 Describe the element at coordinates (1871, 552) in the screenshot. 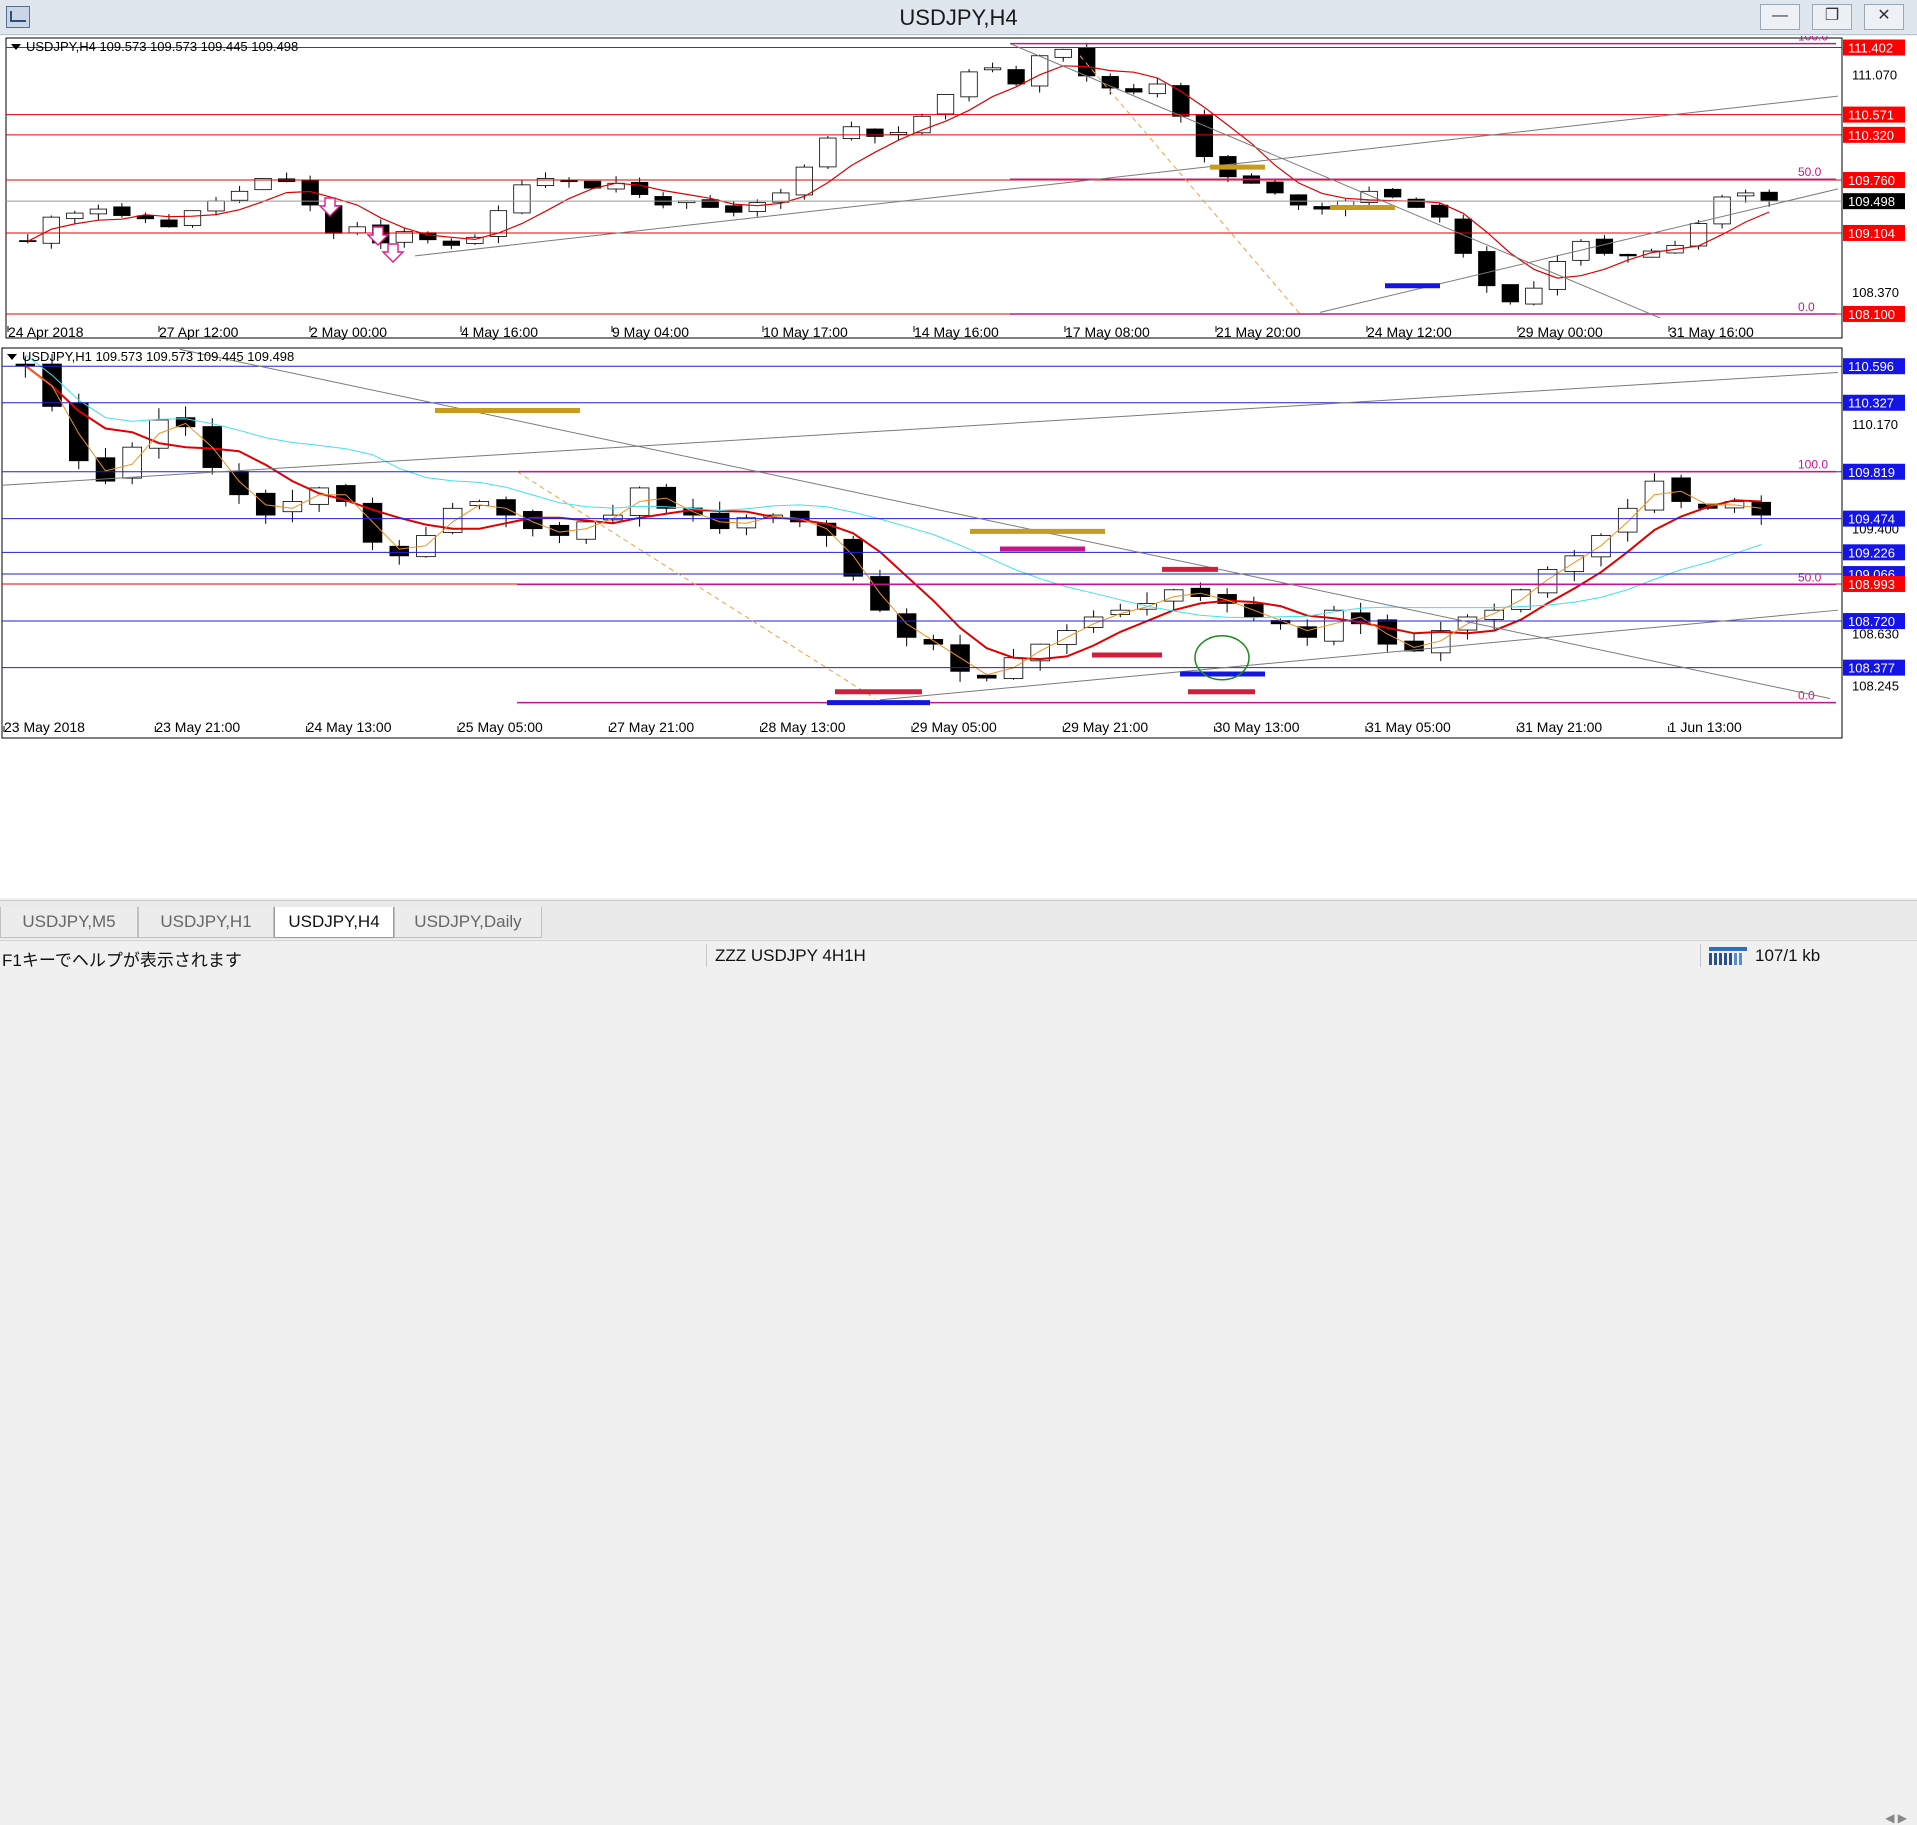

I see `price-label: 109.226` at that location.